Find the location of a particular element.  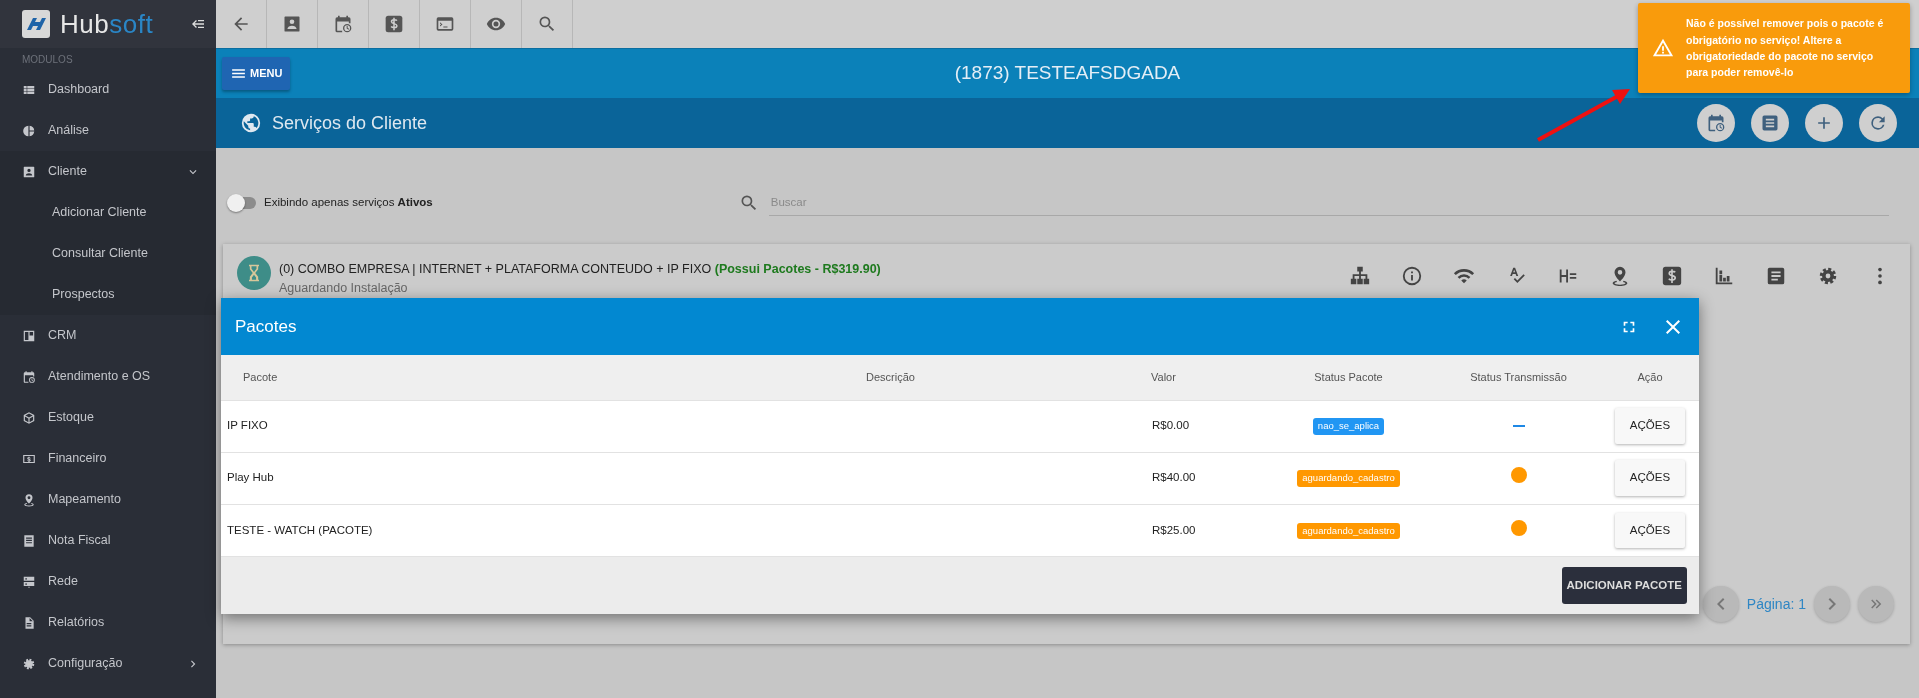

add-package-button: ADICIONAR PACOTE is located at coordinates (1624, 585).